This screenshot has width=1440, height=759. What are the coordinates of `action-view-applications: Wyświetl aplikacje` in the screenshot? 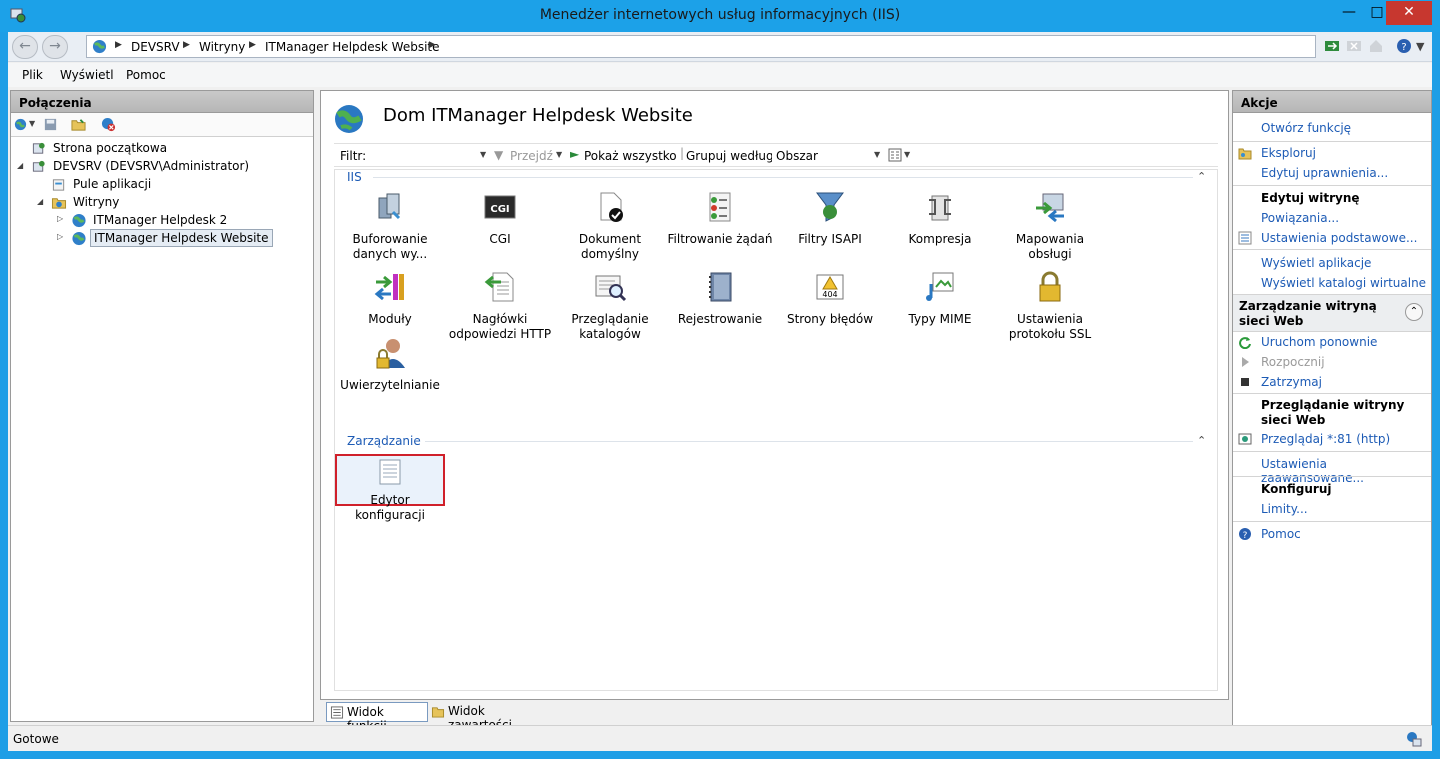 It's located at (1316, 263).